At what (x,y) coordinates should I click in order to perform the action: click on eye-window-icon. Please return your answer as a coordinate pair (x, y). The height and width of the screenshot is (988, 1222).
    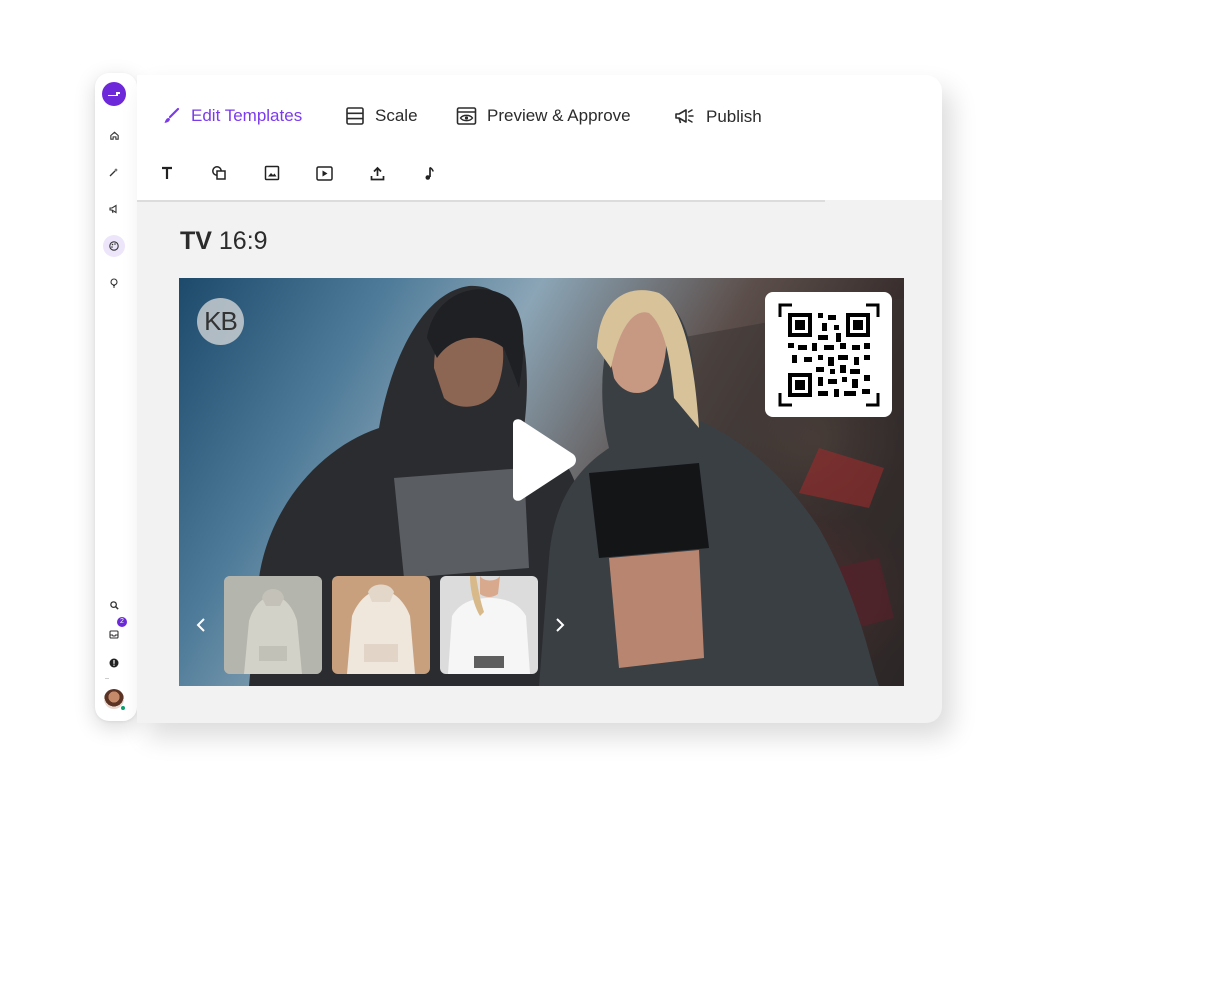
    Looking at the image, I should click on (466, 116).